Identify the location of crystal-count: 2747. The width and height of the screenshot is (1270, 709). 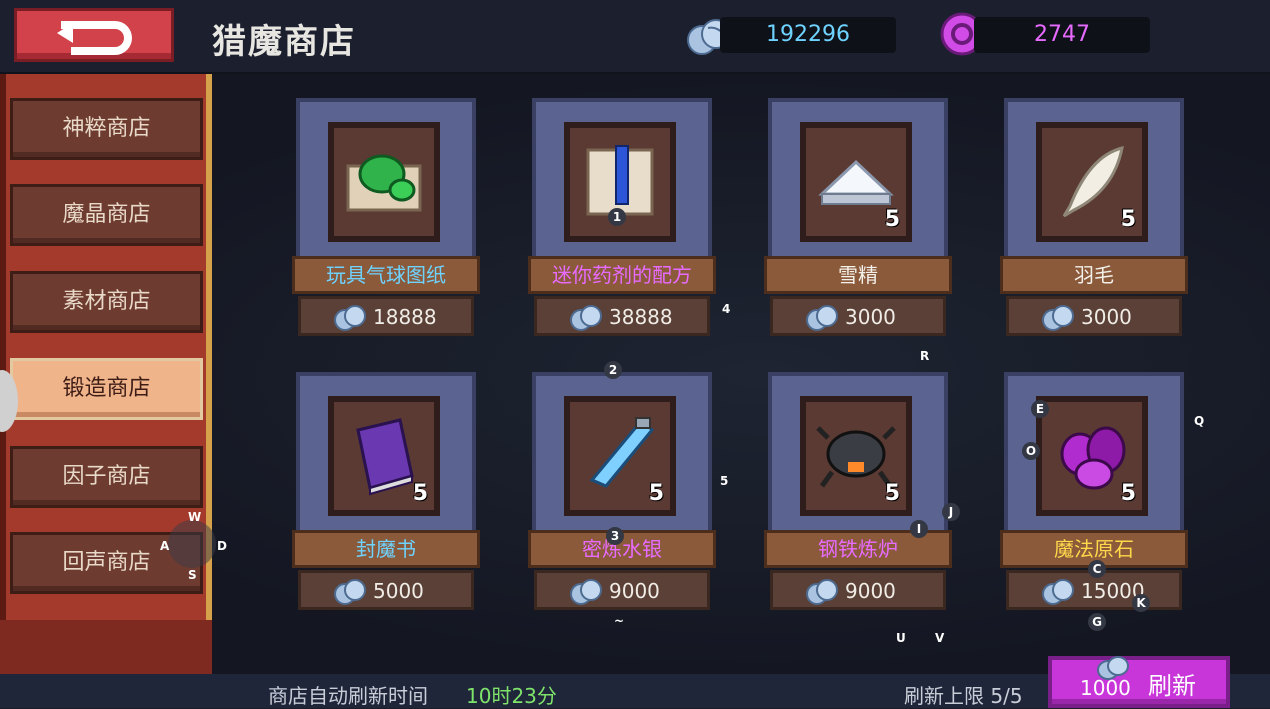
(1062, 34).